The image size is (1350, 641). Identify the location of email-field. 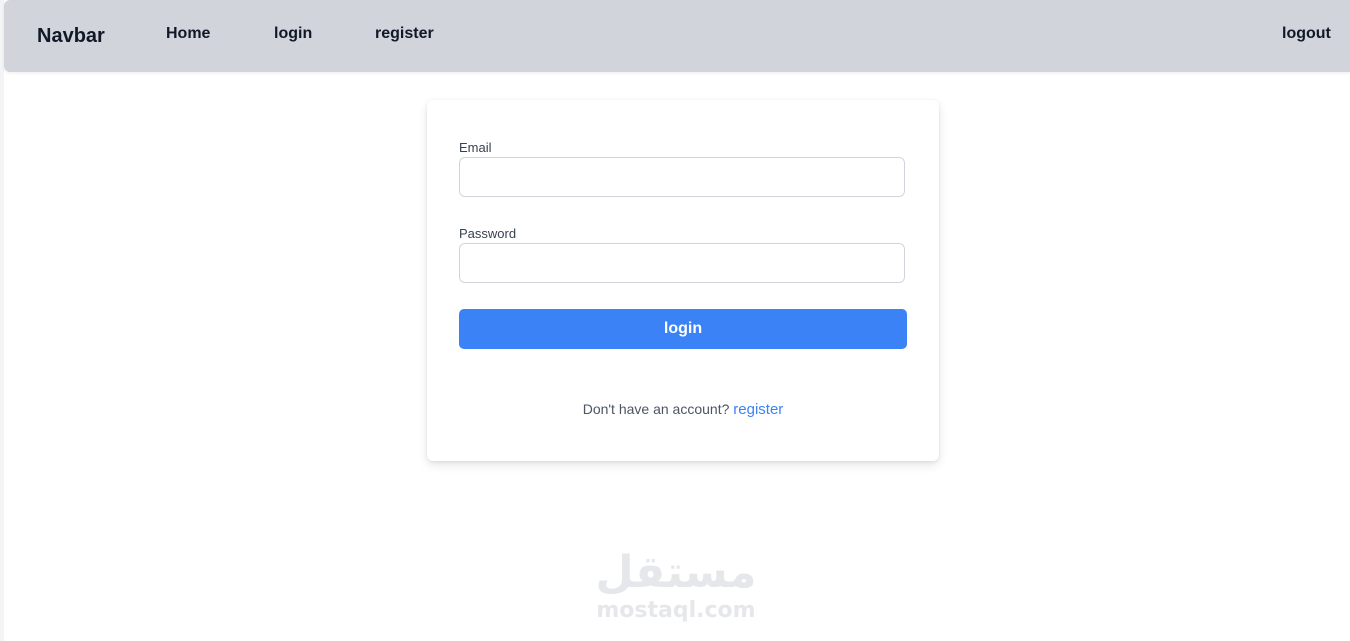
(682, 177).